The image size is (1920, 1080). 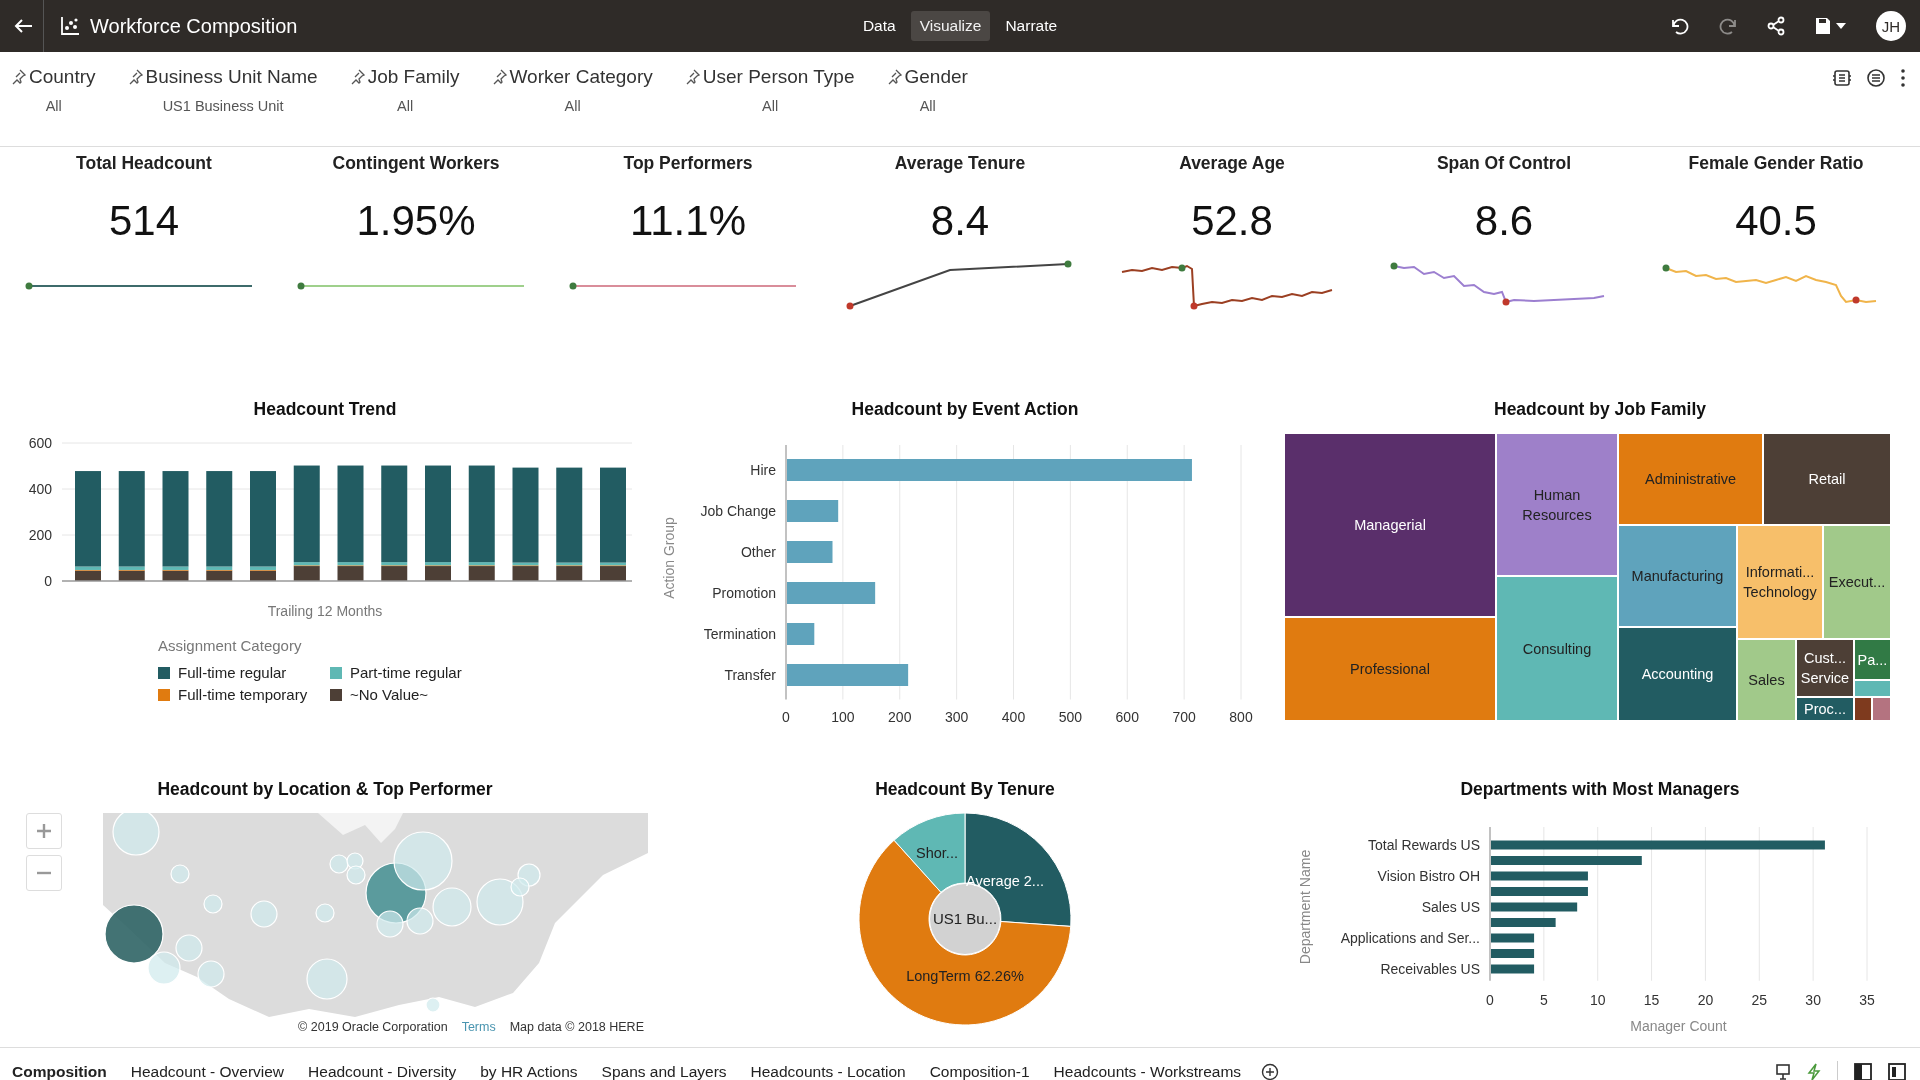 I want to click on axis-tick-label: 500, so click(x=1070, y=716).